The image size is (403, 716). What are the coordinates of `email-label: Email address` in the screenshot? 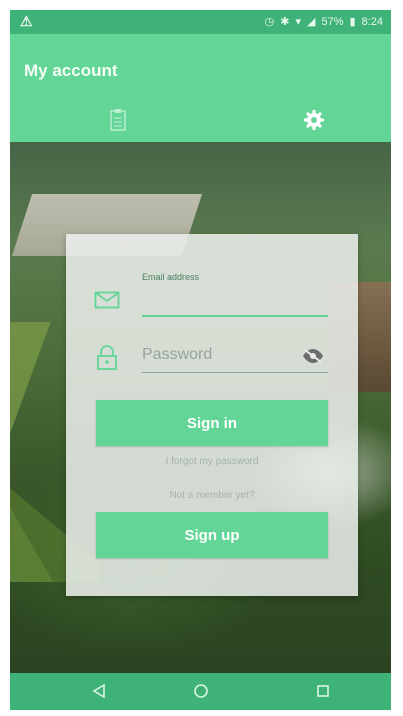 It's located at (171, 277).